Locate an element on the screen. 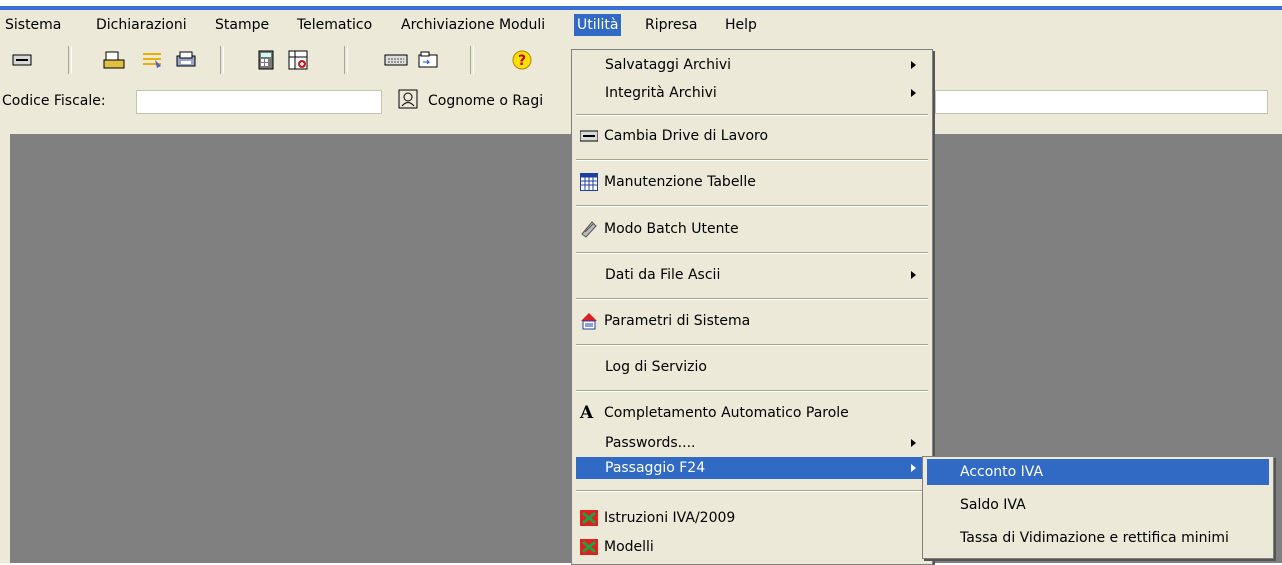 The image size is (1282, 565). menu-item-salvataggi-archivi: Salvataggi Archivi is located at coordinates (752, 65).